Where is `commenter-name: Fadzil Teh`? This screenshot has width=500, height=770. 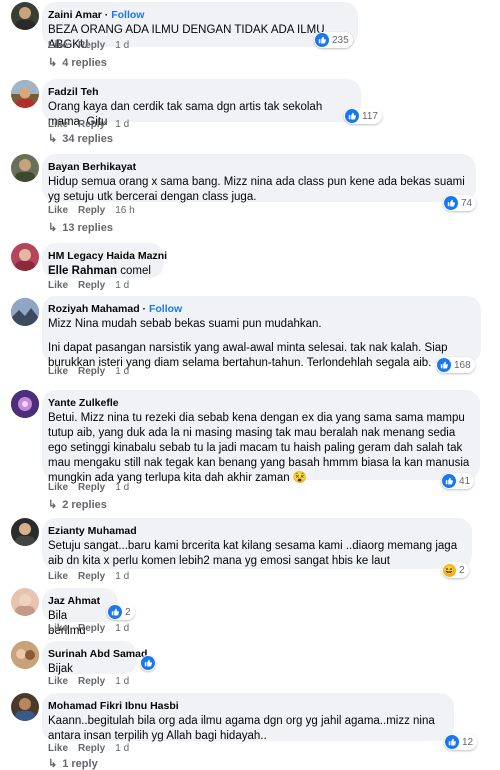 commenter-name: Fadzil Teh is located at coordinates (73, 92).